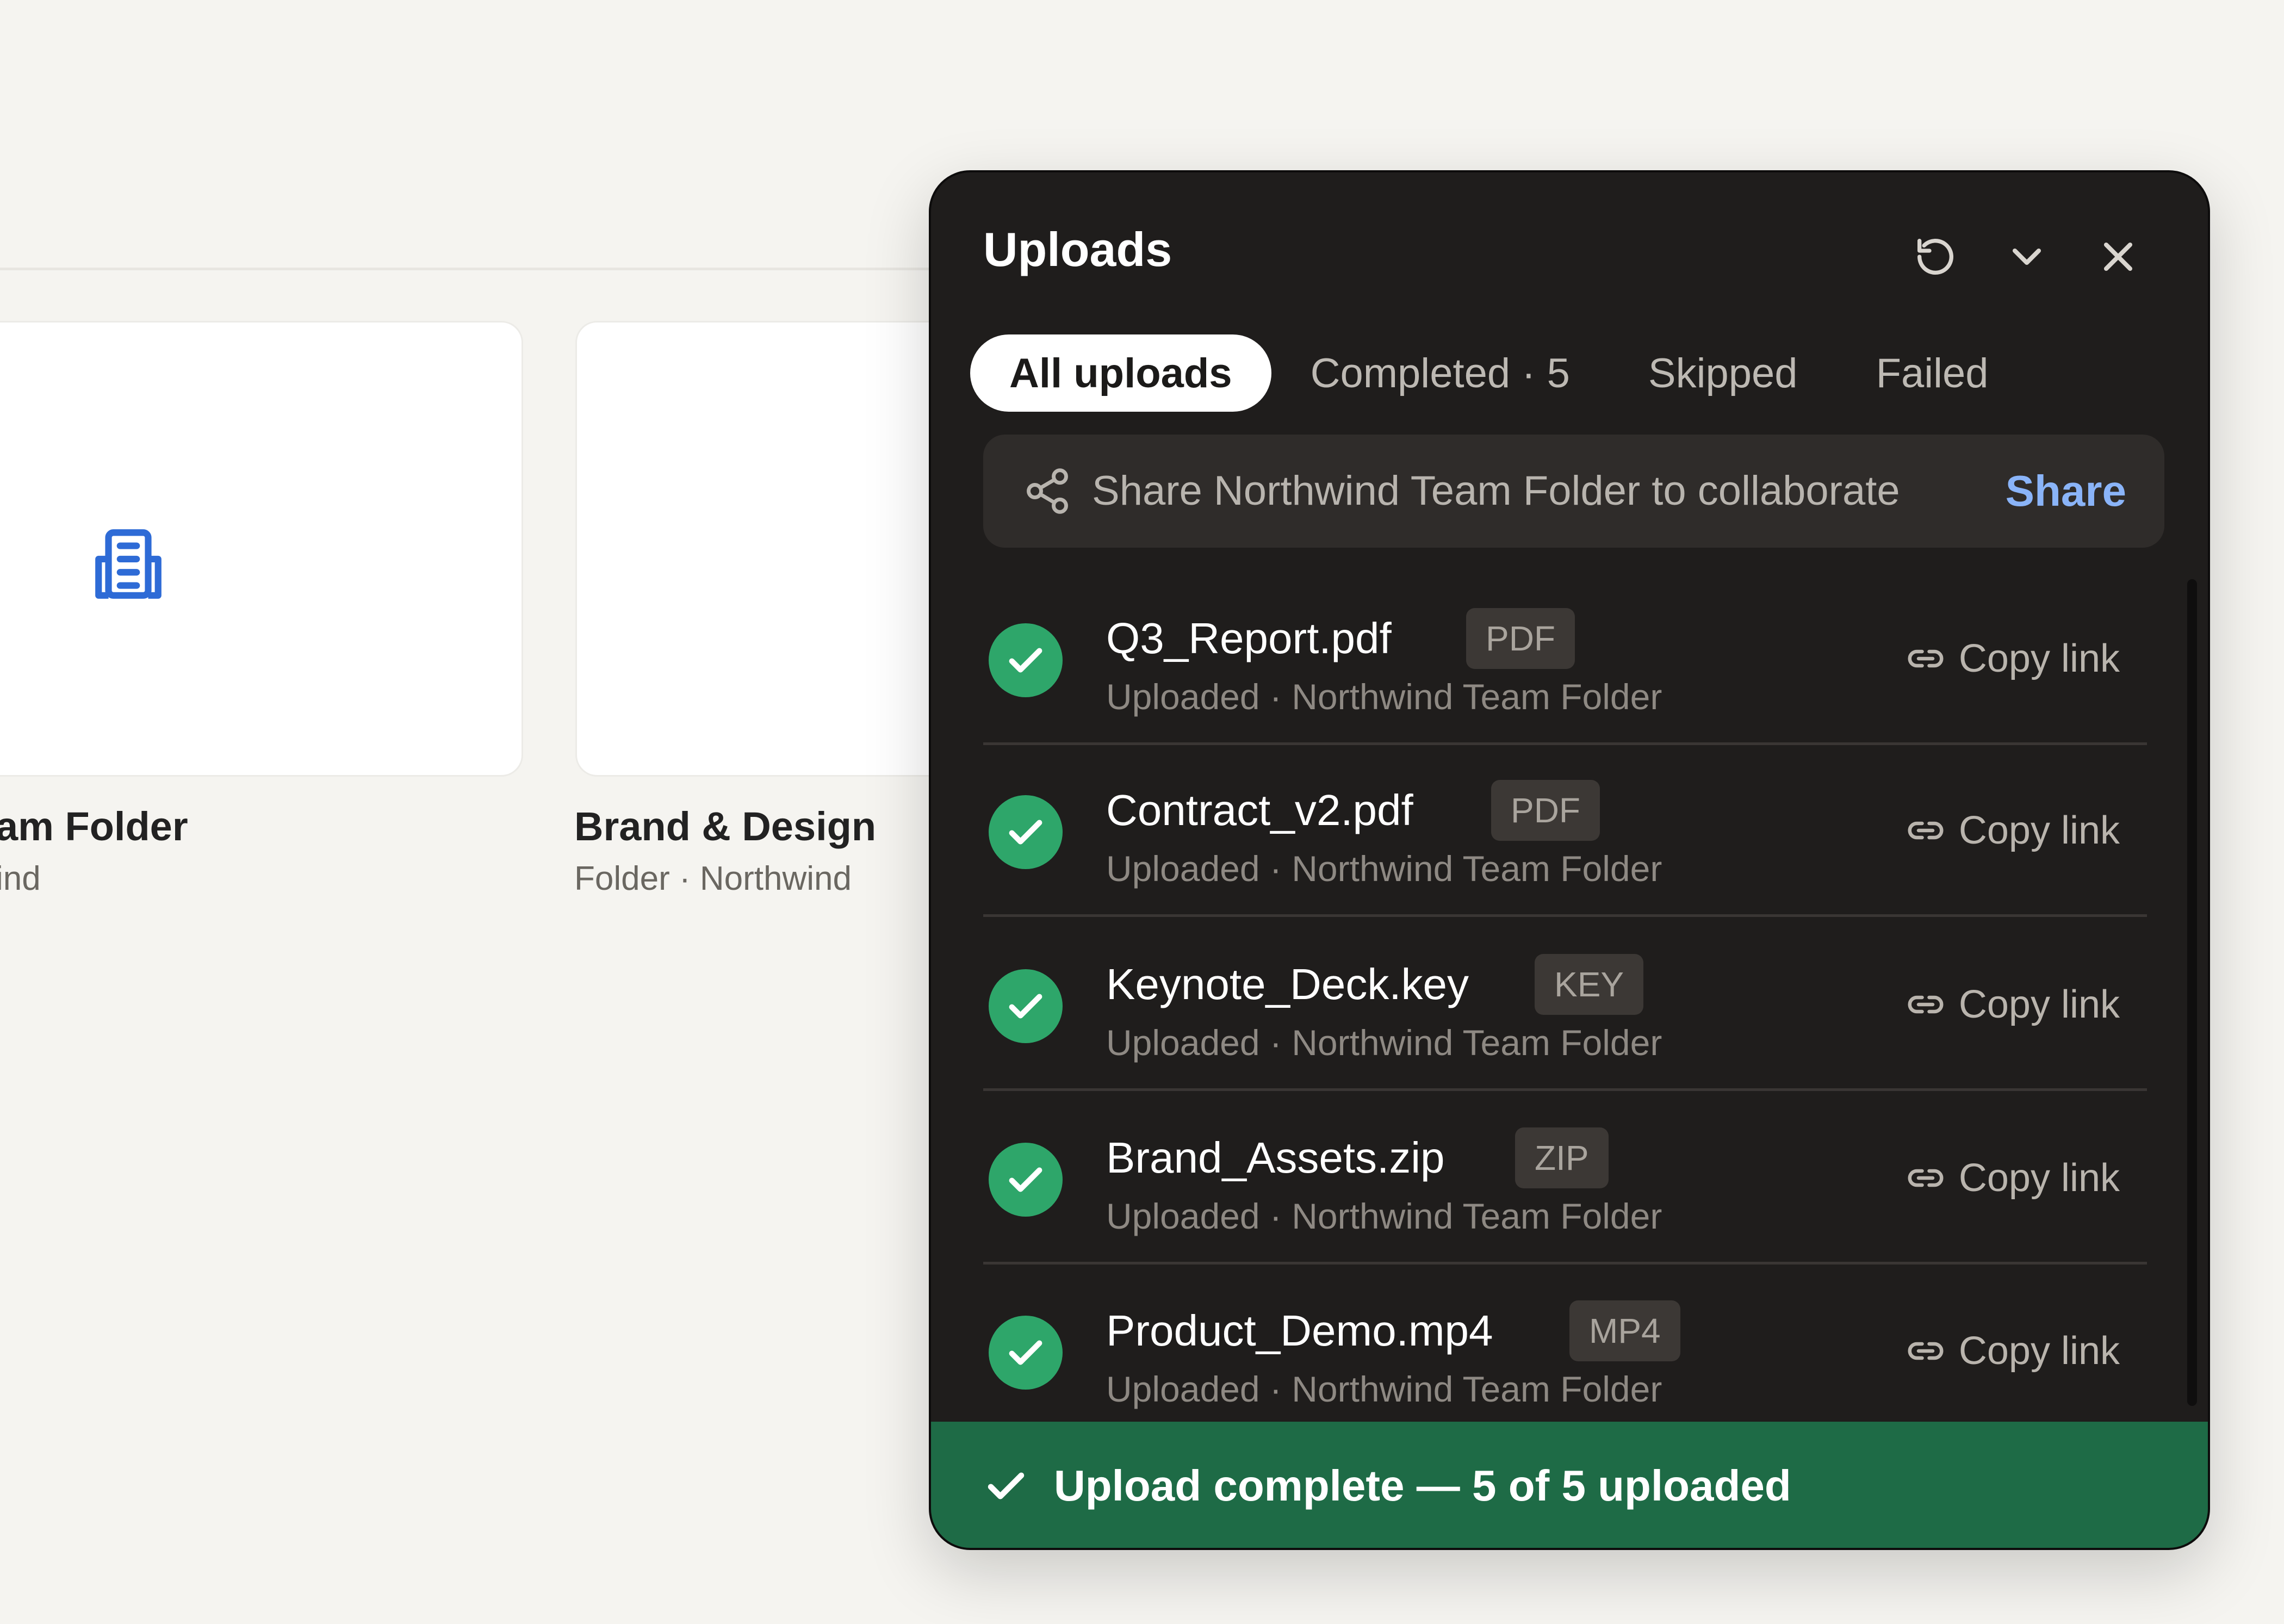 This screenshot has height=1624, width=2284. Describe the element at coordinates (1077, 249) in the screenshot. I see `panel-title: Uploads` at that location.